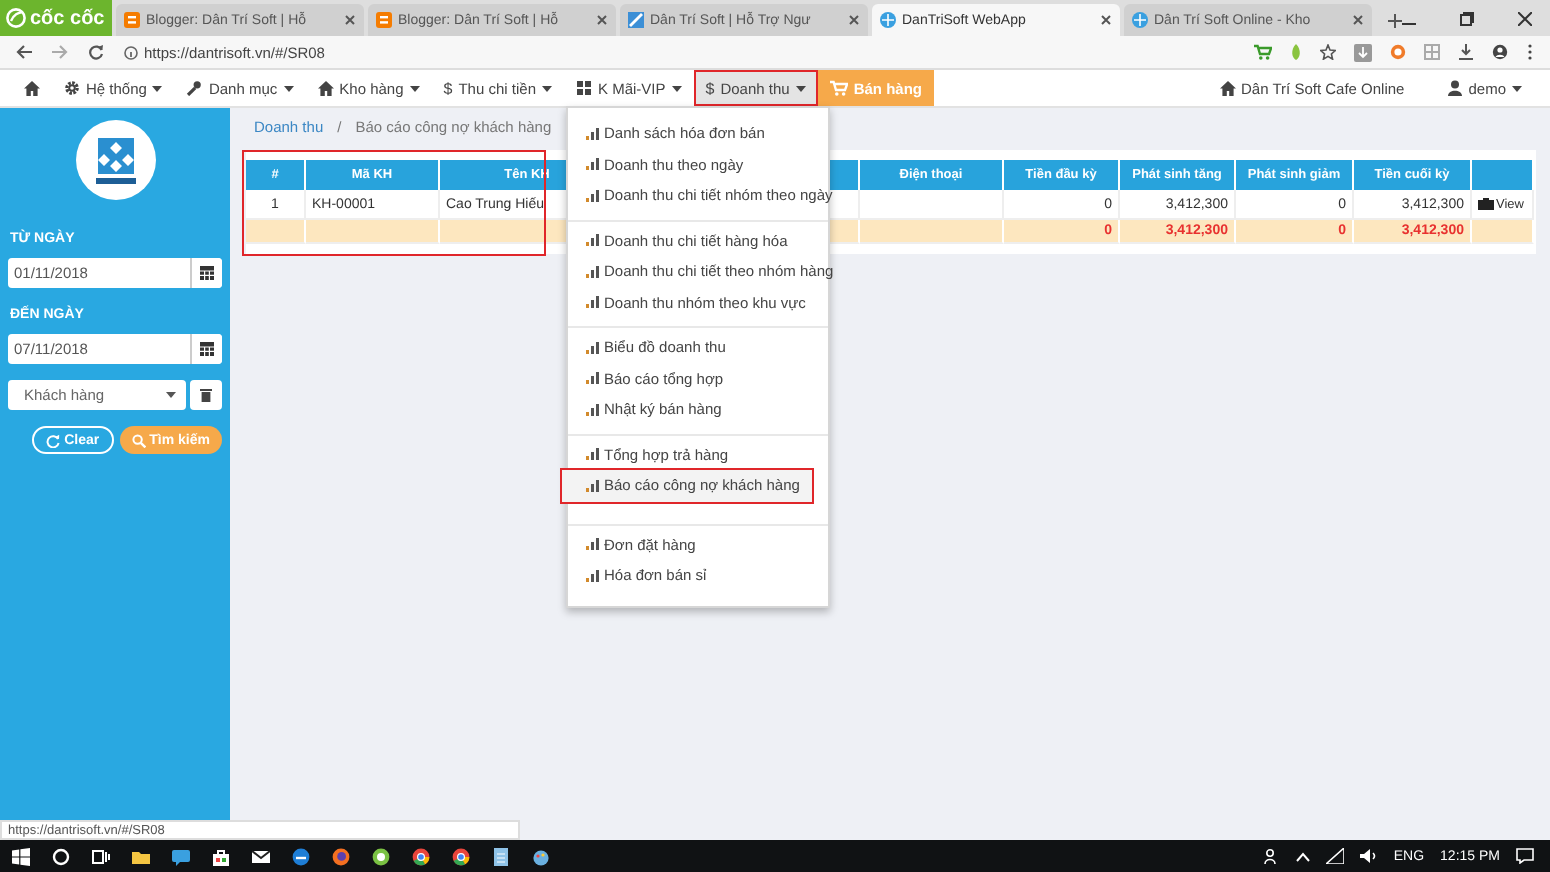 The image size is (1550, 872). What do you see at coordinates (501, 856) in the screenshot?
I see `notepad-icon` at bounding box center [501, 856].